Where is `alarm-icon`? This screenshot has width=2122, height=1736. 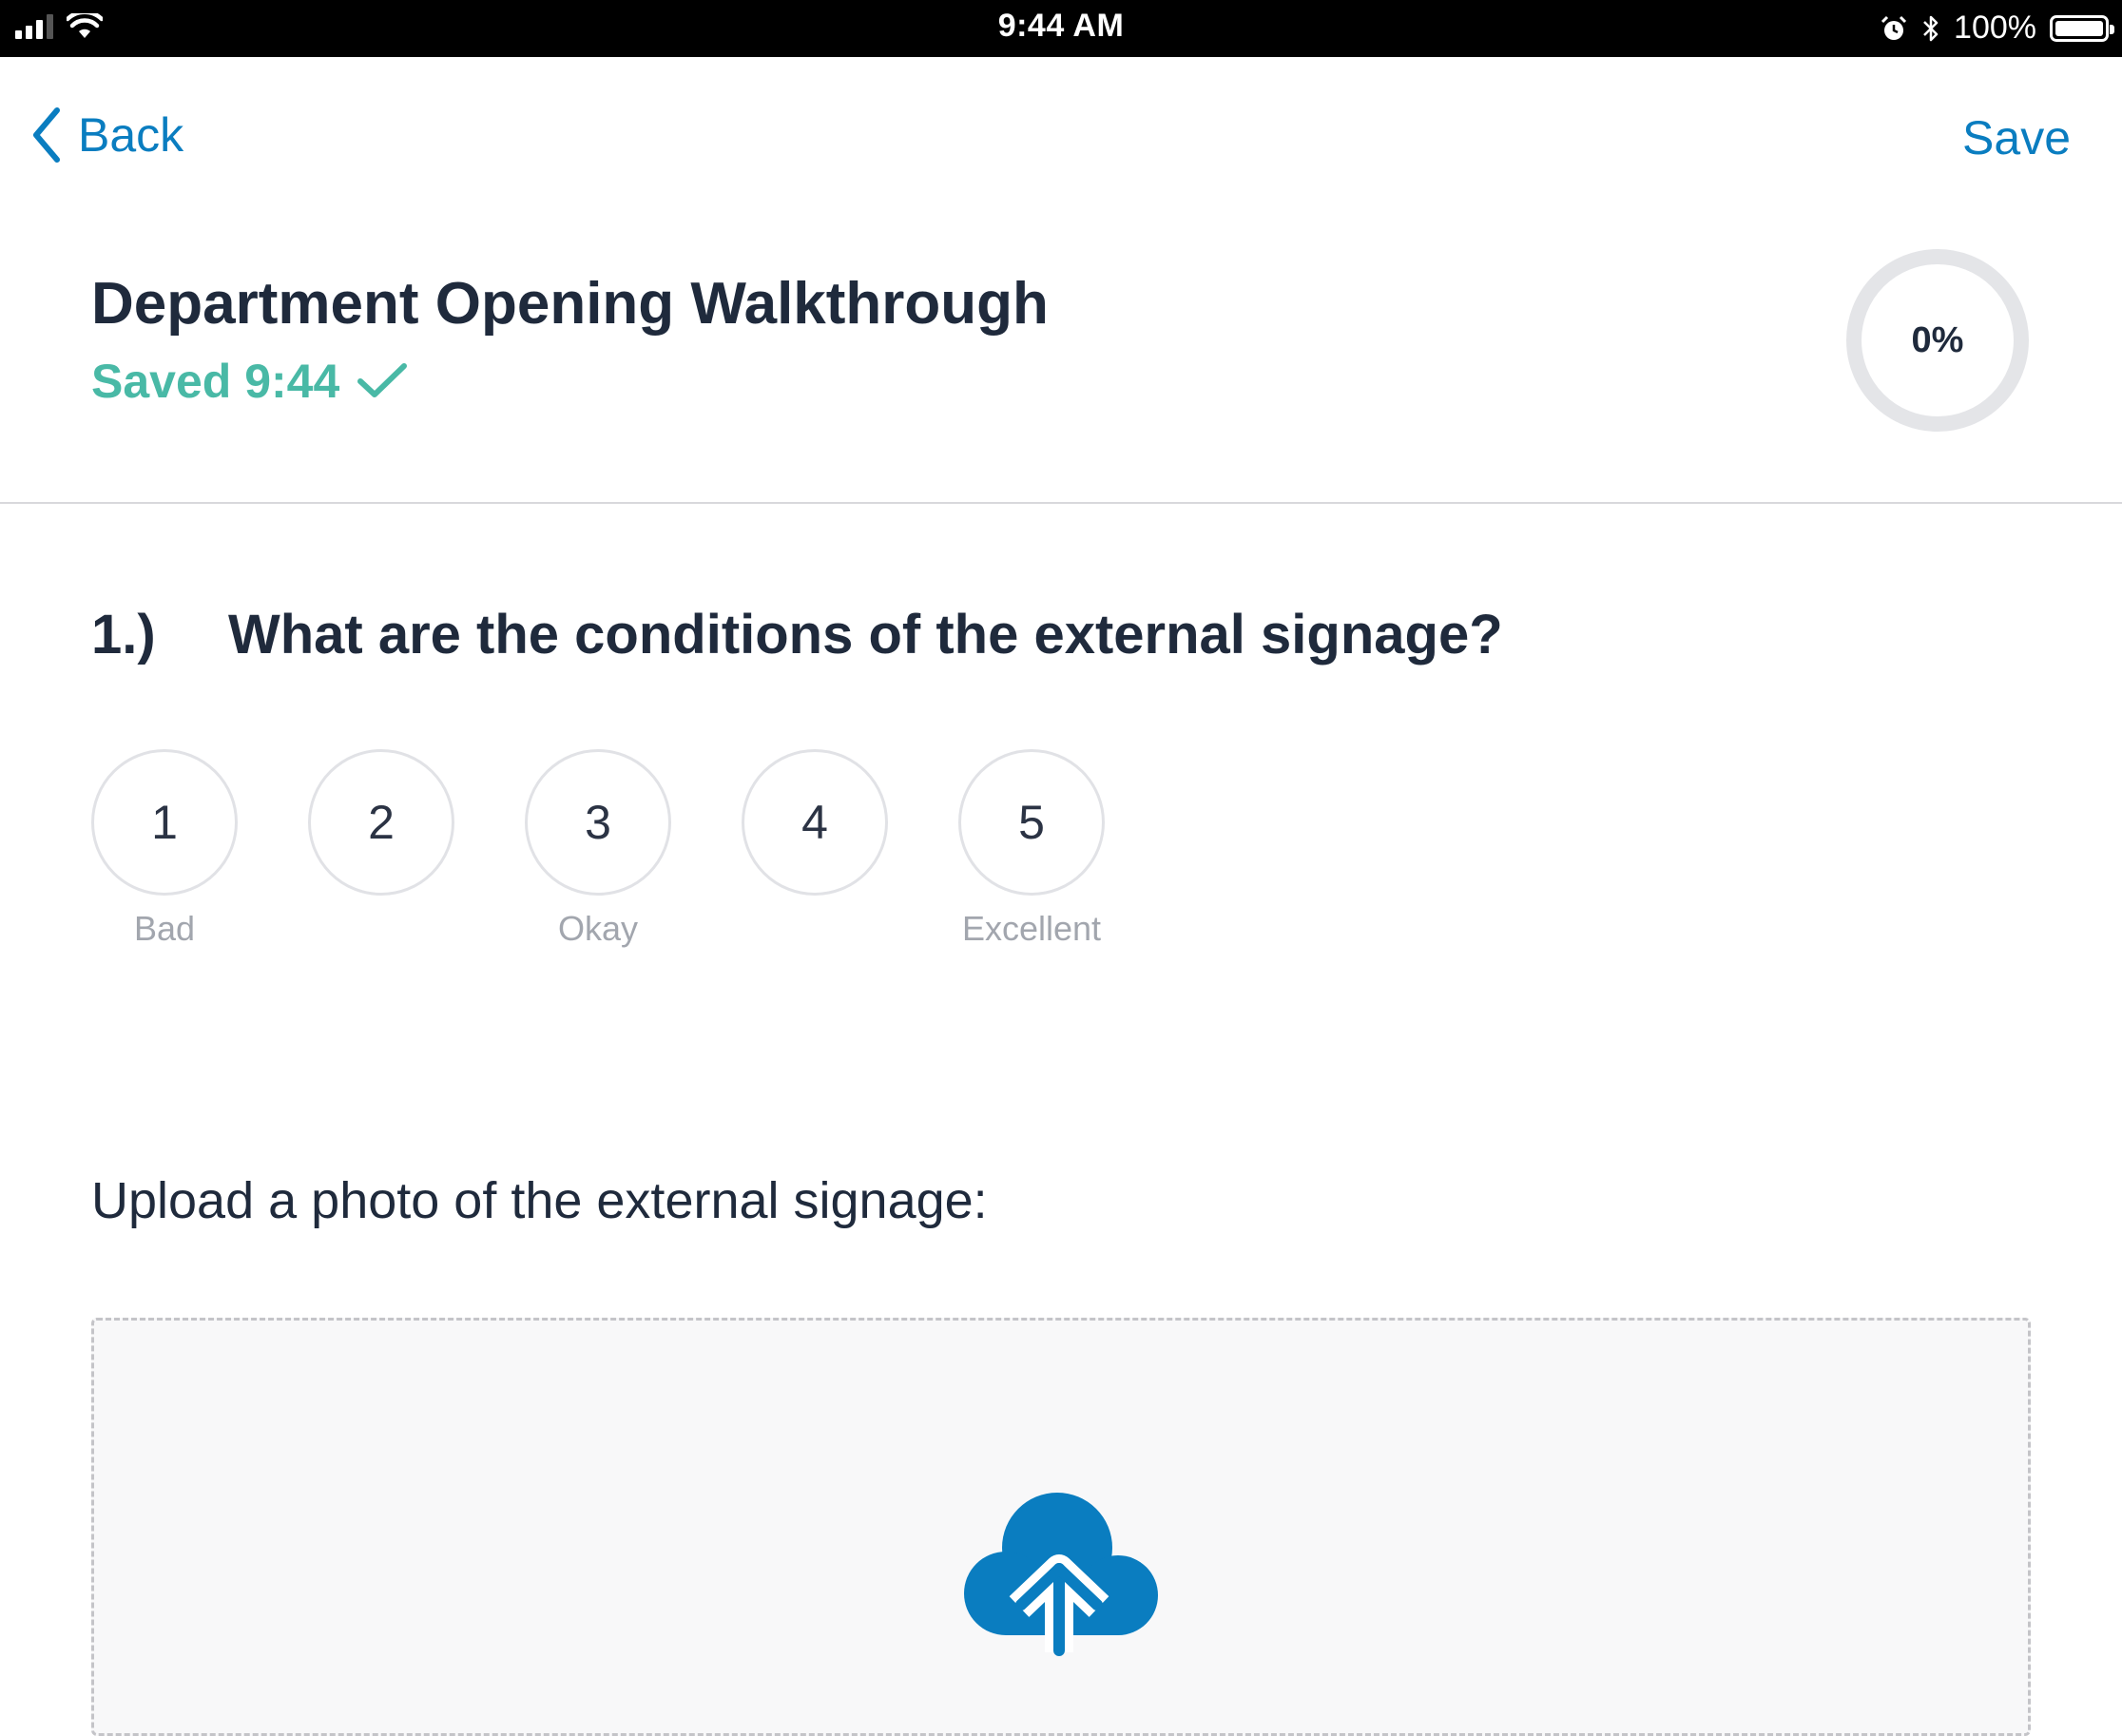 alarm-icon is located at coordinates (1894, 28).